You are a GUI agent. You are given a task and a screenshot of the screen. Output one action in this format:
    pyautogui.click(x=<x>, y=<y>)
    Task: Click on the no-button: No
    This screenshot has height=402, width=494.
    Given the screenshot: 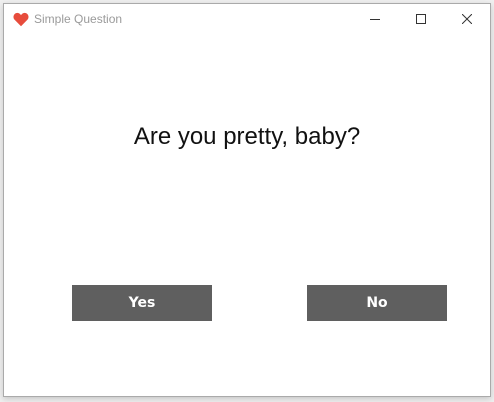 What is the action you would take?
    pyautogui.click(x=377, y=303)
    